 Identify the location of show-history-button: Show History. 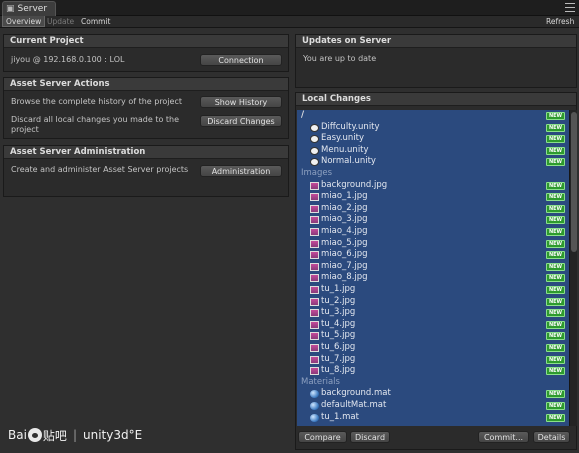
(241, 102).